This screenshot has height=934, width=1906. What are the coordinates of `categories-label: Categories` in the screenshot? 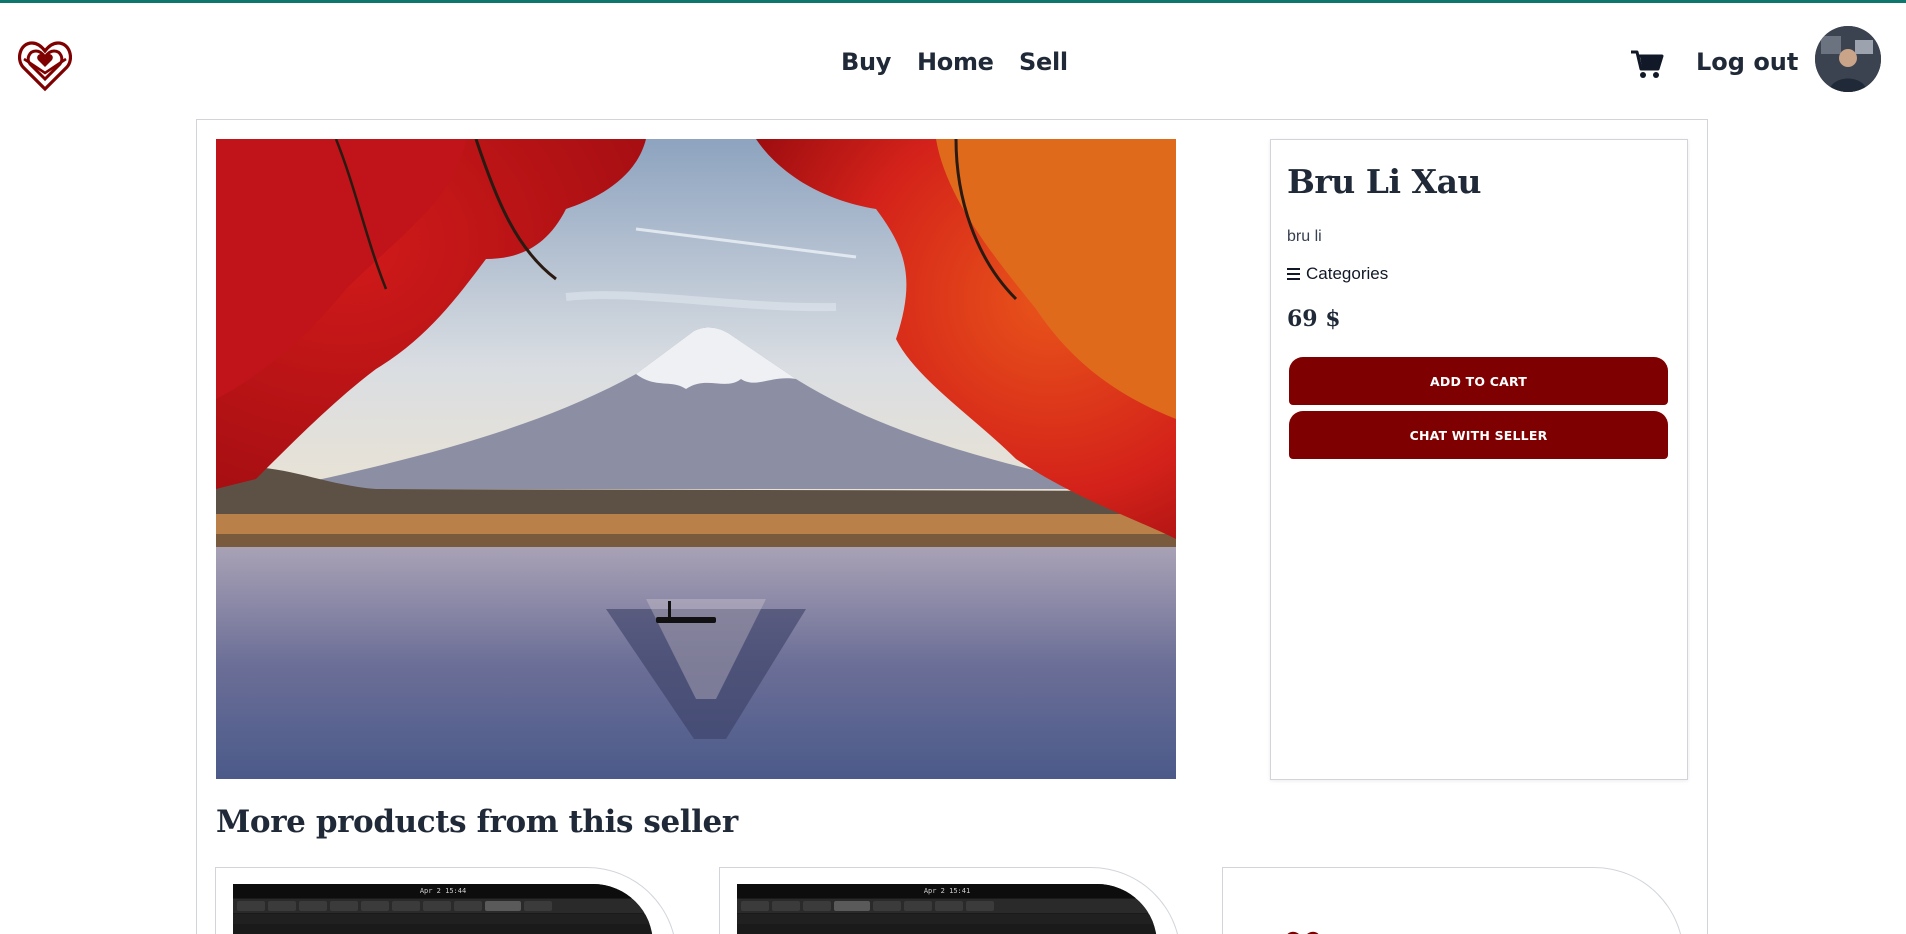 It's located at (1347, 273).